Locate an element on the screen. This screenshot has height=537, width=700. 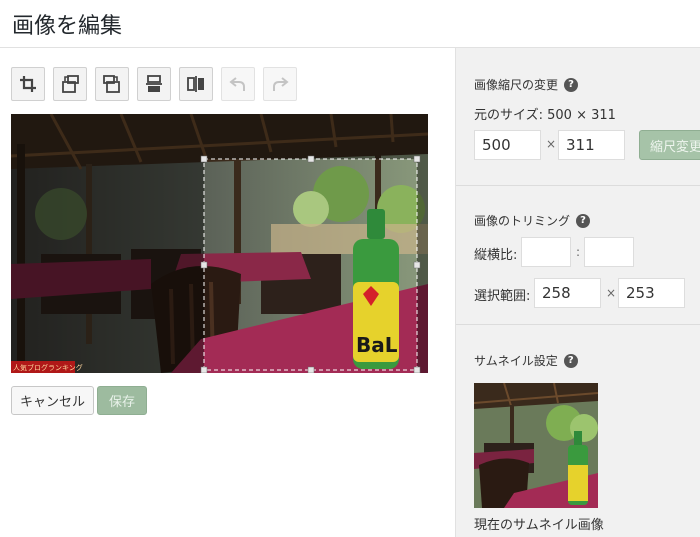
redo-button is located at coordinates (280, 84).